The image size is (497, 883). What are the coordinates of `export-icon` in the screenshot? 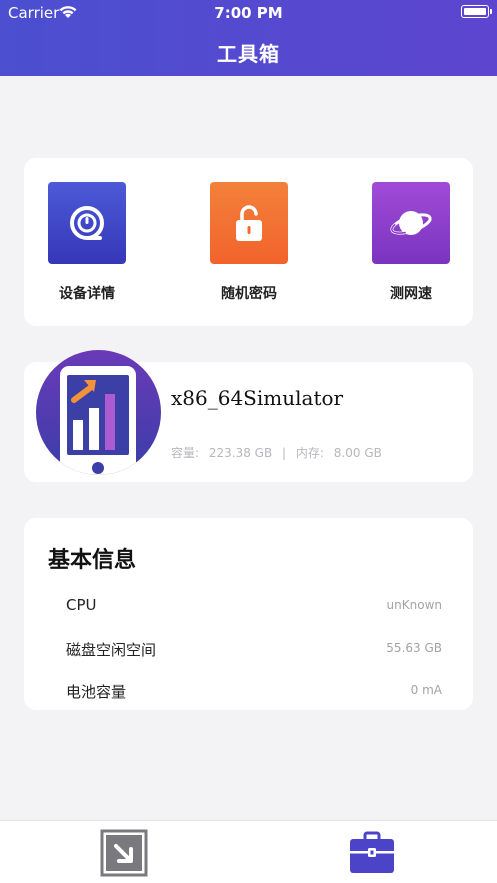 It's located at (124, 853).